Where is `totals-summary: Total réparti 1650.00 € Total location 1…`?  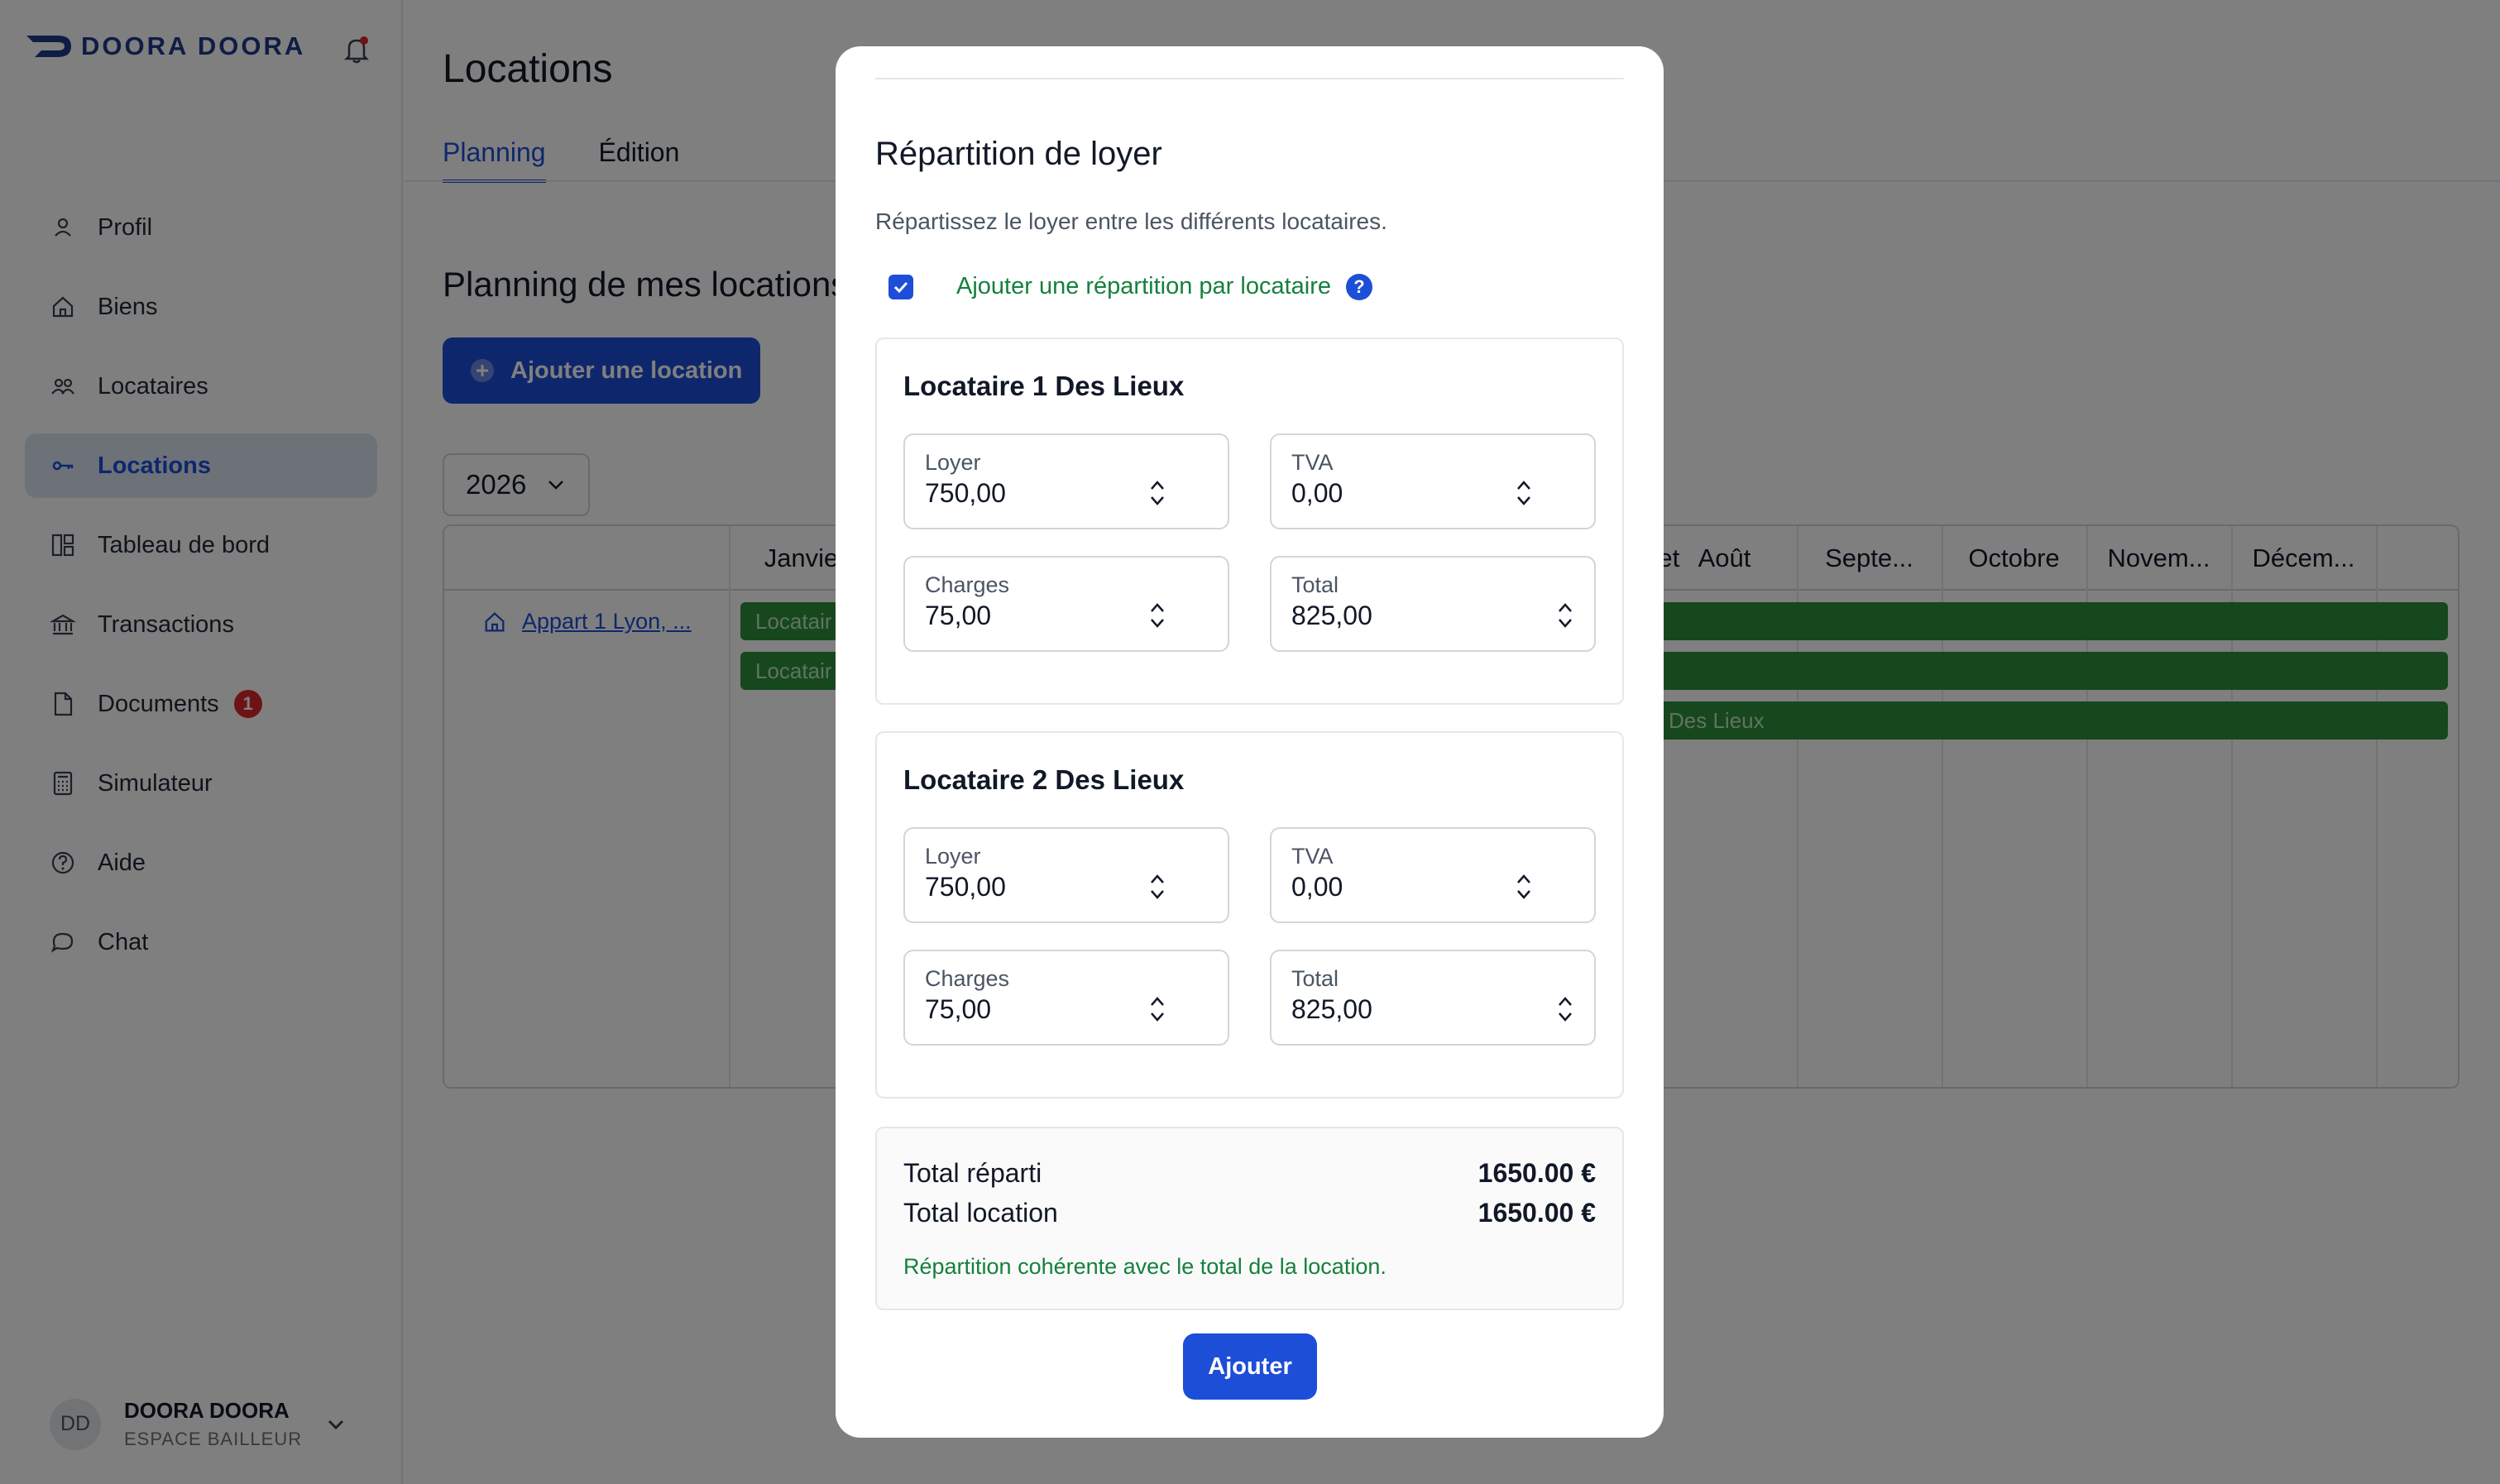
totals-summary: Total réparti 1650.00 € Total location 1… is located at coordinates (1249, 1218).